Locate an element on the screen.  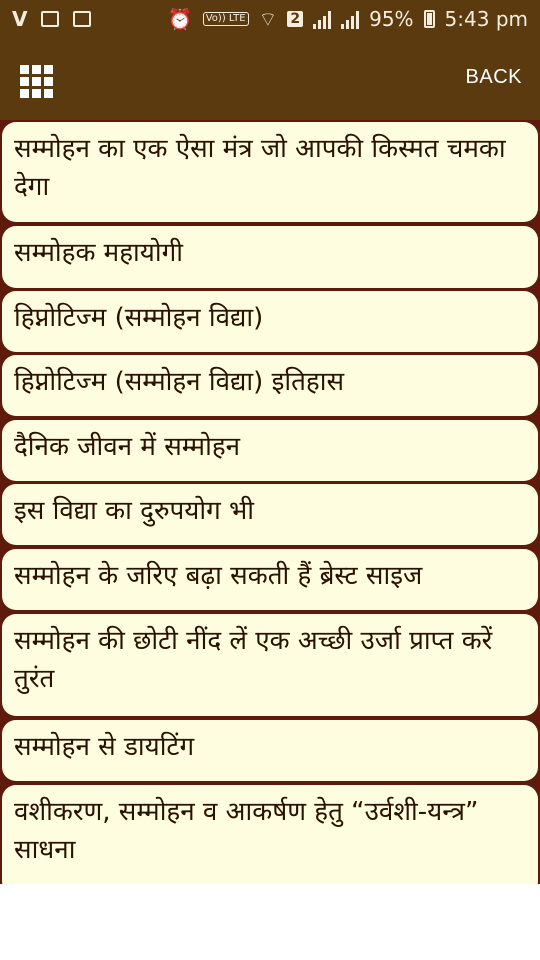
clock: 5:43 pm is located at coordinates (486, 19).